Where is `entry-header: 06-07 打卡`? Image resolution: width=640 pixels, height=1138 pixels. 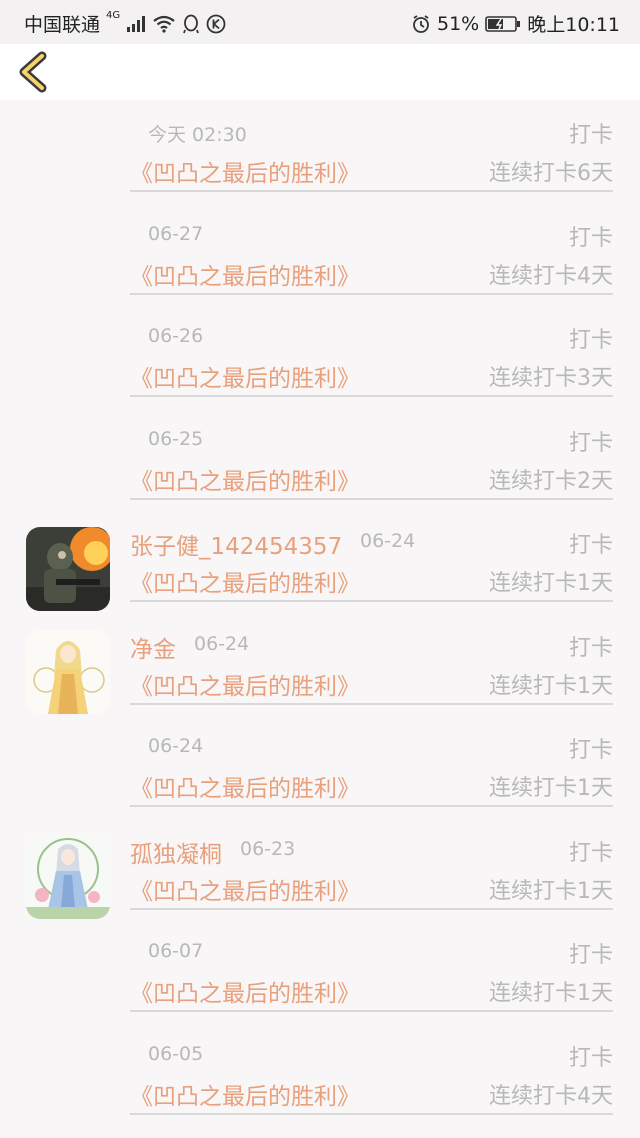
entry-header: 06-07 打卡 is located at coordinates (371, 952).